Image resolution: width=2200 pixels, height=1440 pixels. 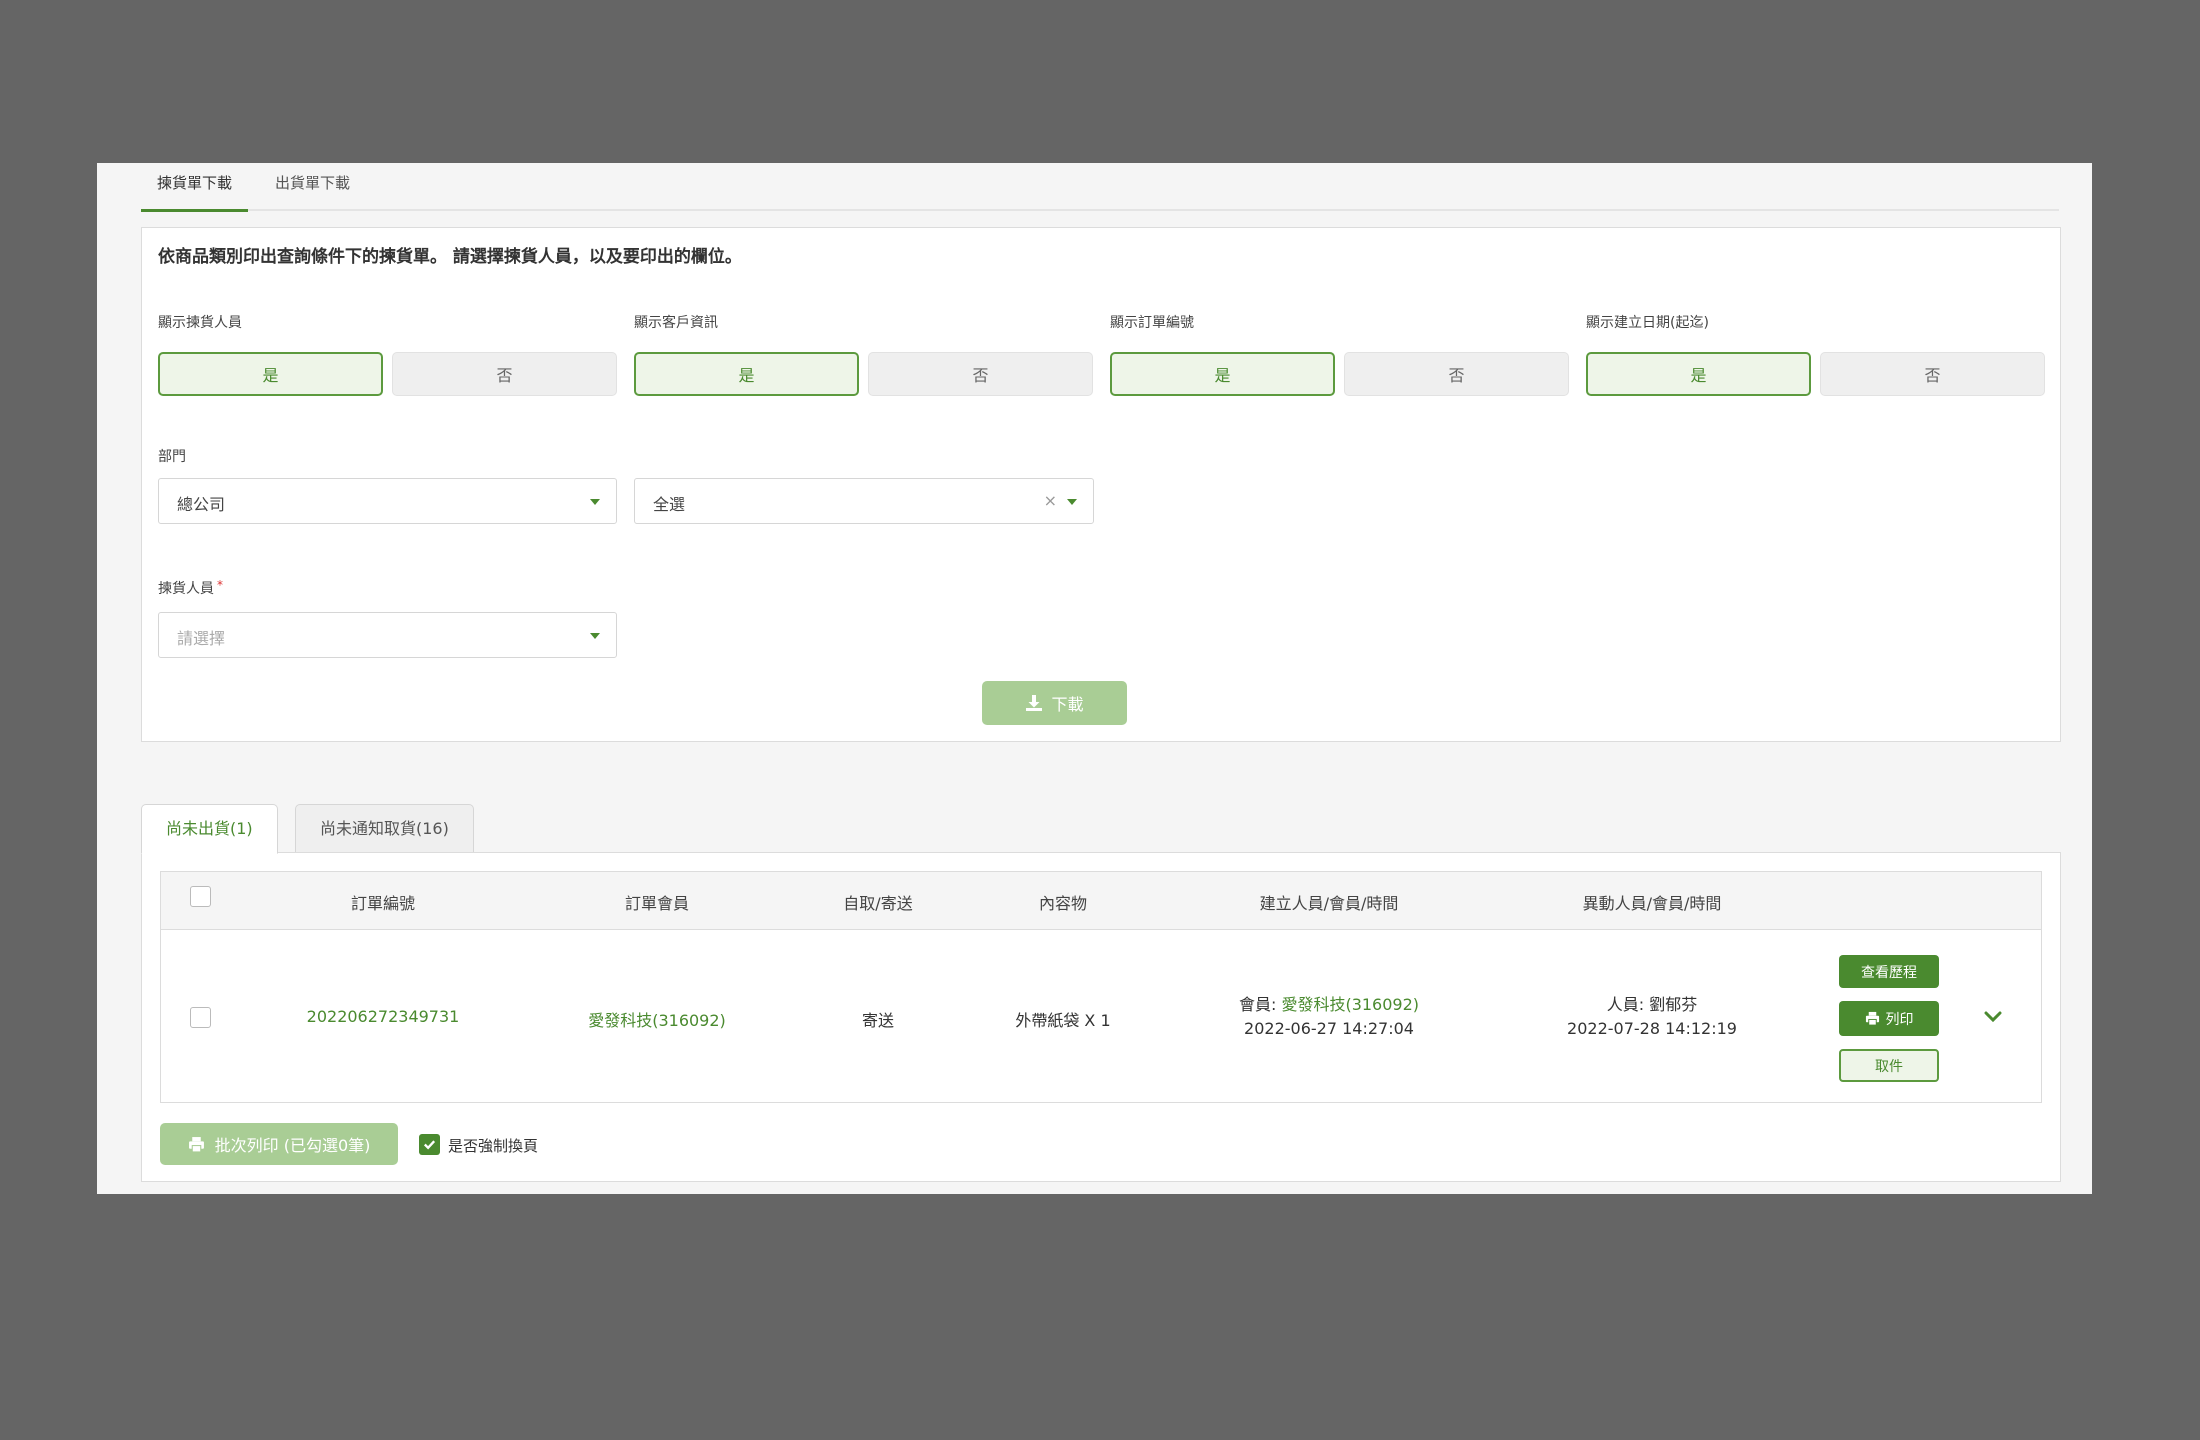 What do you see at coordinates (864, 501) in the screenshot?
I see `department-sub-select: 全選 ×` at bounding box center [864, 501].